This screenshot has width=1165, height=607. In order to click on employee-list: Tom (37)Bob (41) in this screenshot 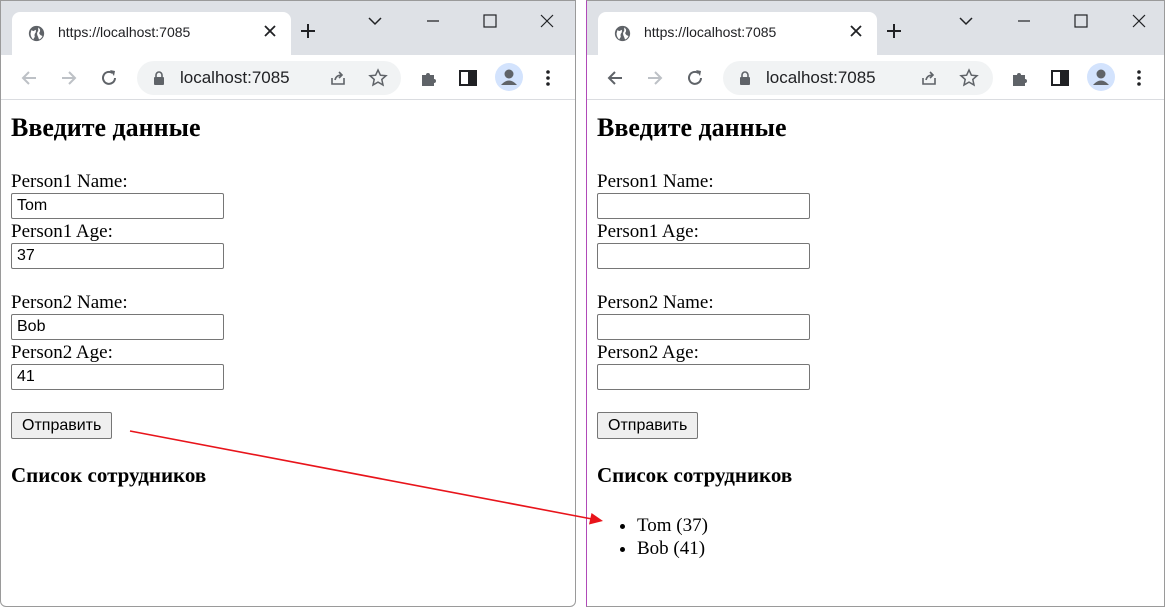, I will do `click(672, 537)`.